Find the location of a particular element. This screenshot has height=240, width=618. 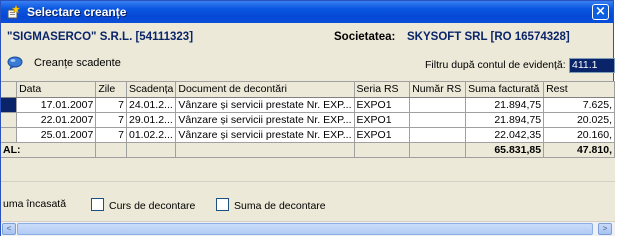

total-rest: 47.810, is located at coordinates (579, 150).